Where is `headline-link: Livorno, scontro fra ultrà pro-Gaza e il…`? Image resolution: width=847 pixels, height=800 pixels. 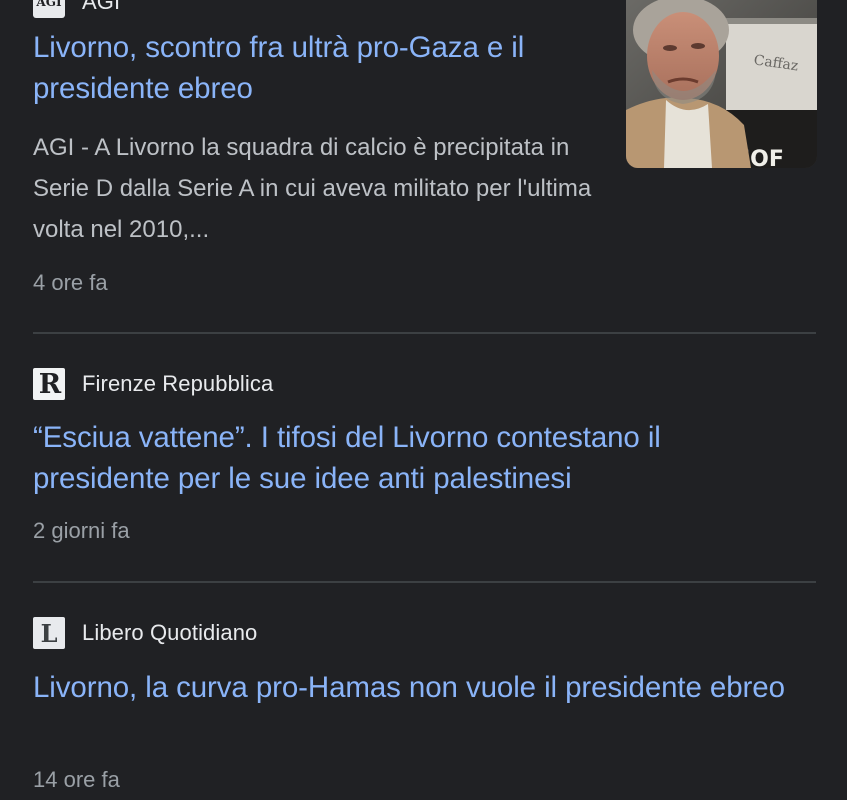
headline-link: Livorno, scontro fra ultrà pro-Gaza e il… is located at coordinates (318, 68).